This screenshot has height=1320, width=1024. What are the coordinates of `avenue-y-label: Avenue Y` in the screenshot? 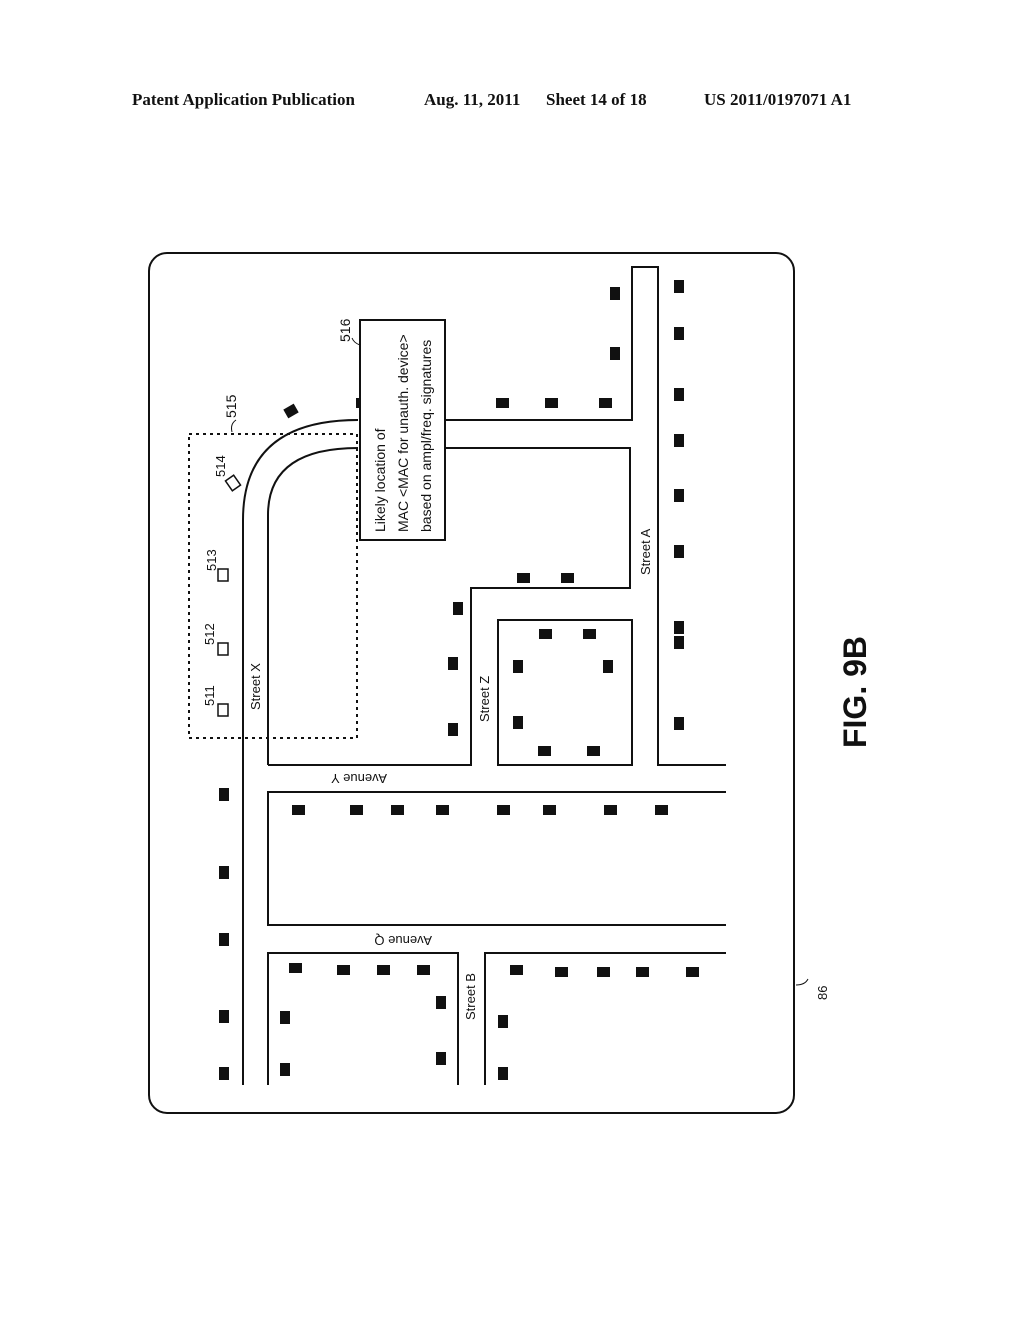 It's located at (359, 778).